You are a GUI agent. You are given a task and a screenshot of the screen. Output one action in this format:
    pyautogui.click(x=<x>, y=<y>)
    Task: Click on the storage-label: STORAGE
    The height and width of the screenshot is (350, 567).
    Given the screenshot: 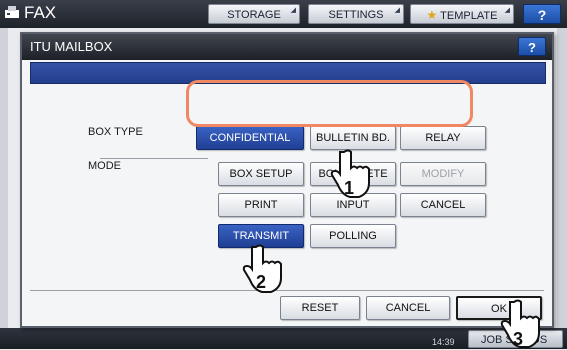 What is the action you would take?
    pyautogui.click(x=254, y=15)
    